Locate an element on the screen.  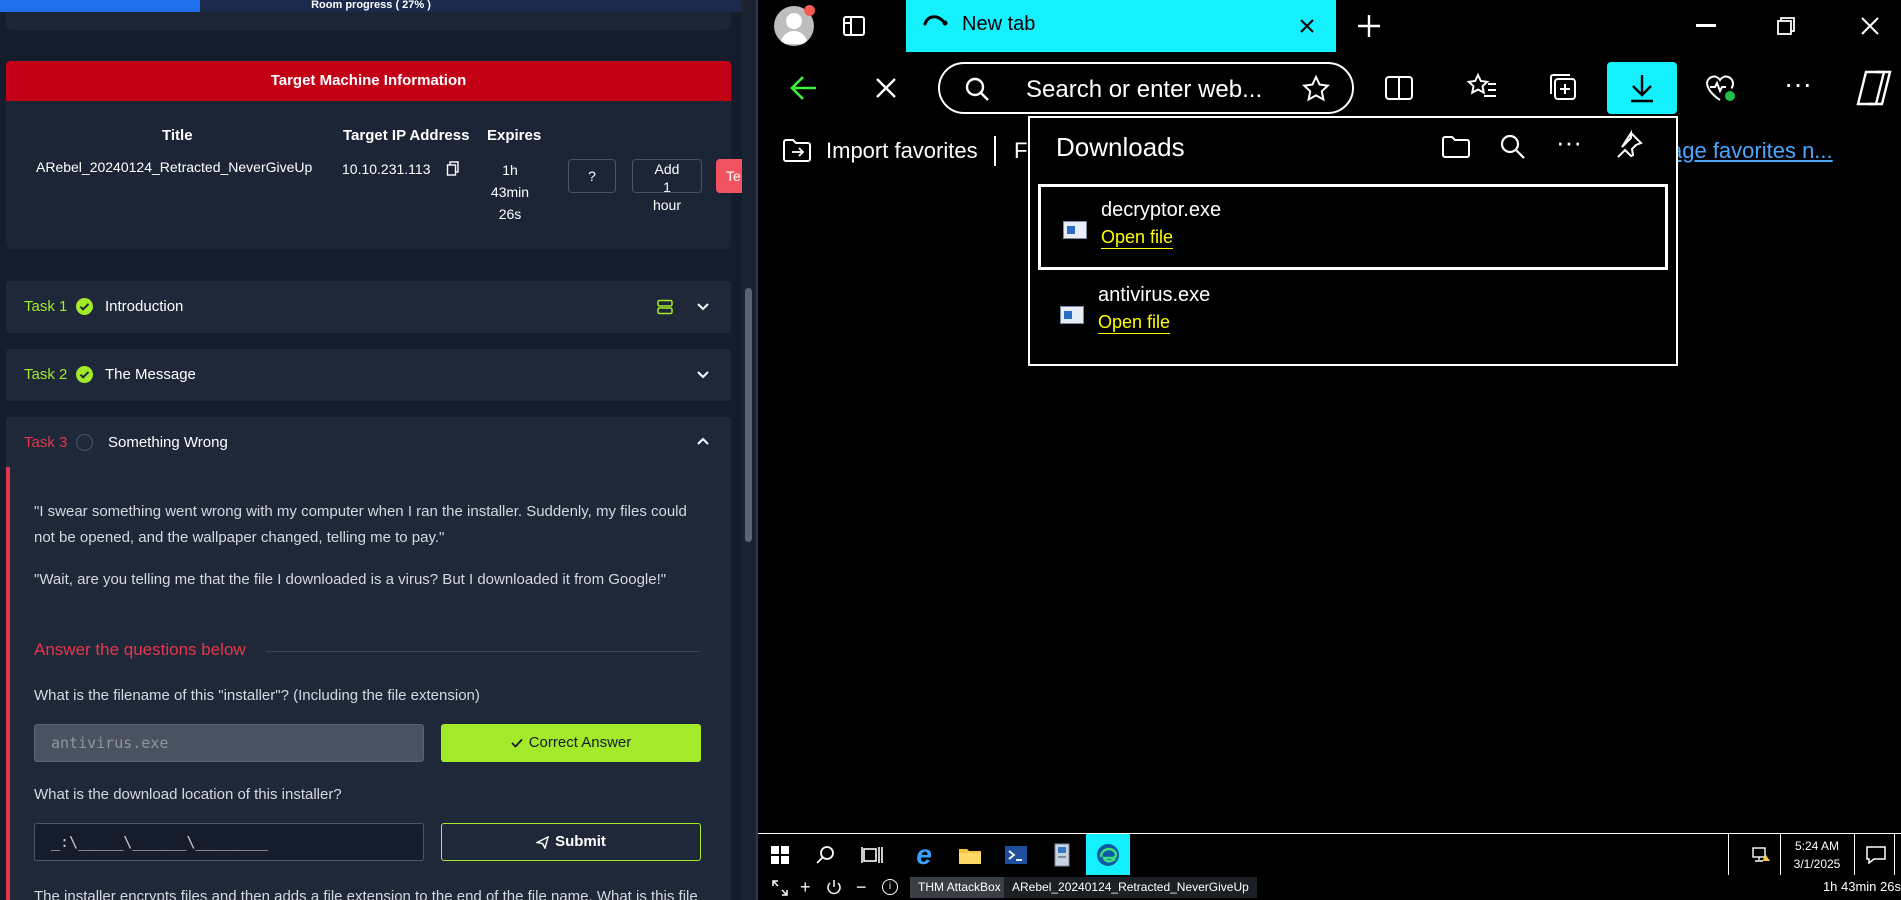
favorites-icon is located at coordinates (1482, 87).